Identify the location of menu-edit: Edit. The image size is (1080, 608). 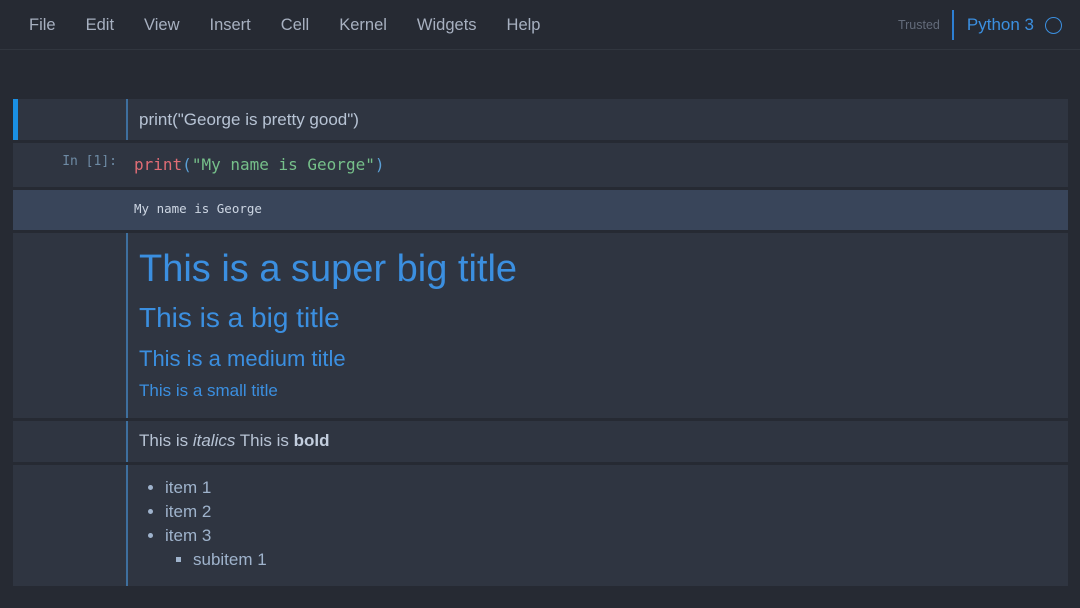
(100, 25).